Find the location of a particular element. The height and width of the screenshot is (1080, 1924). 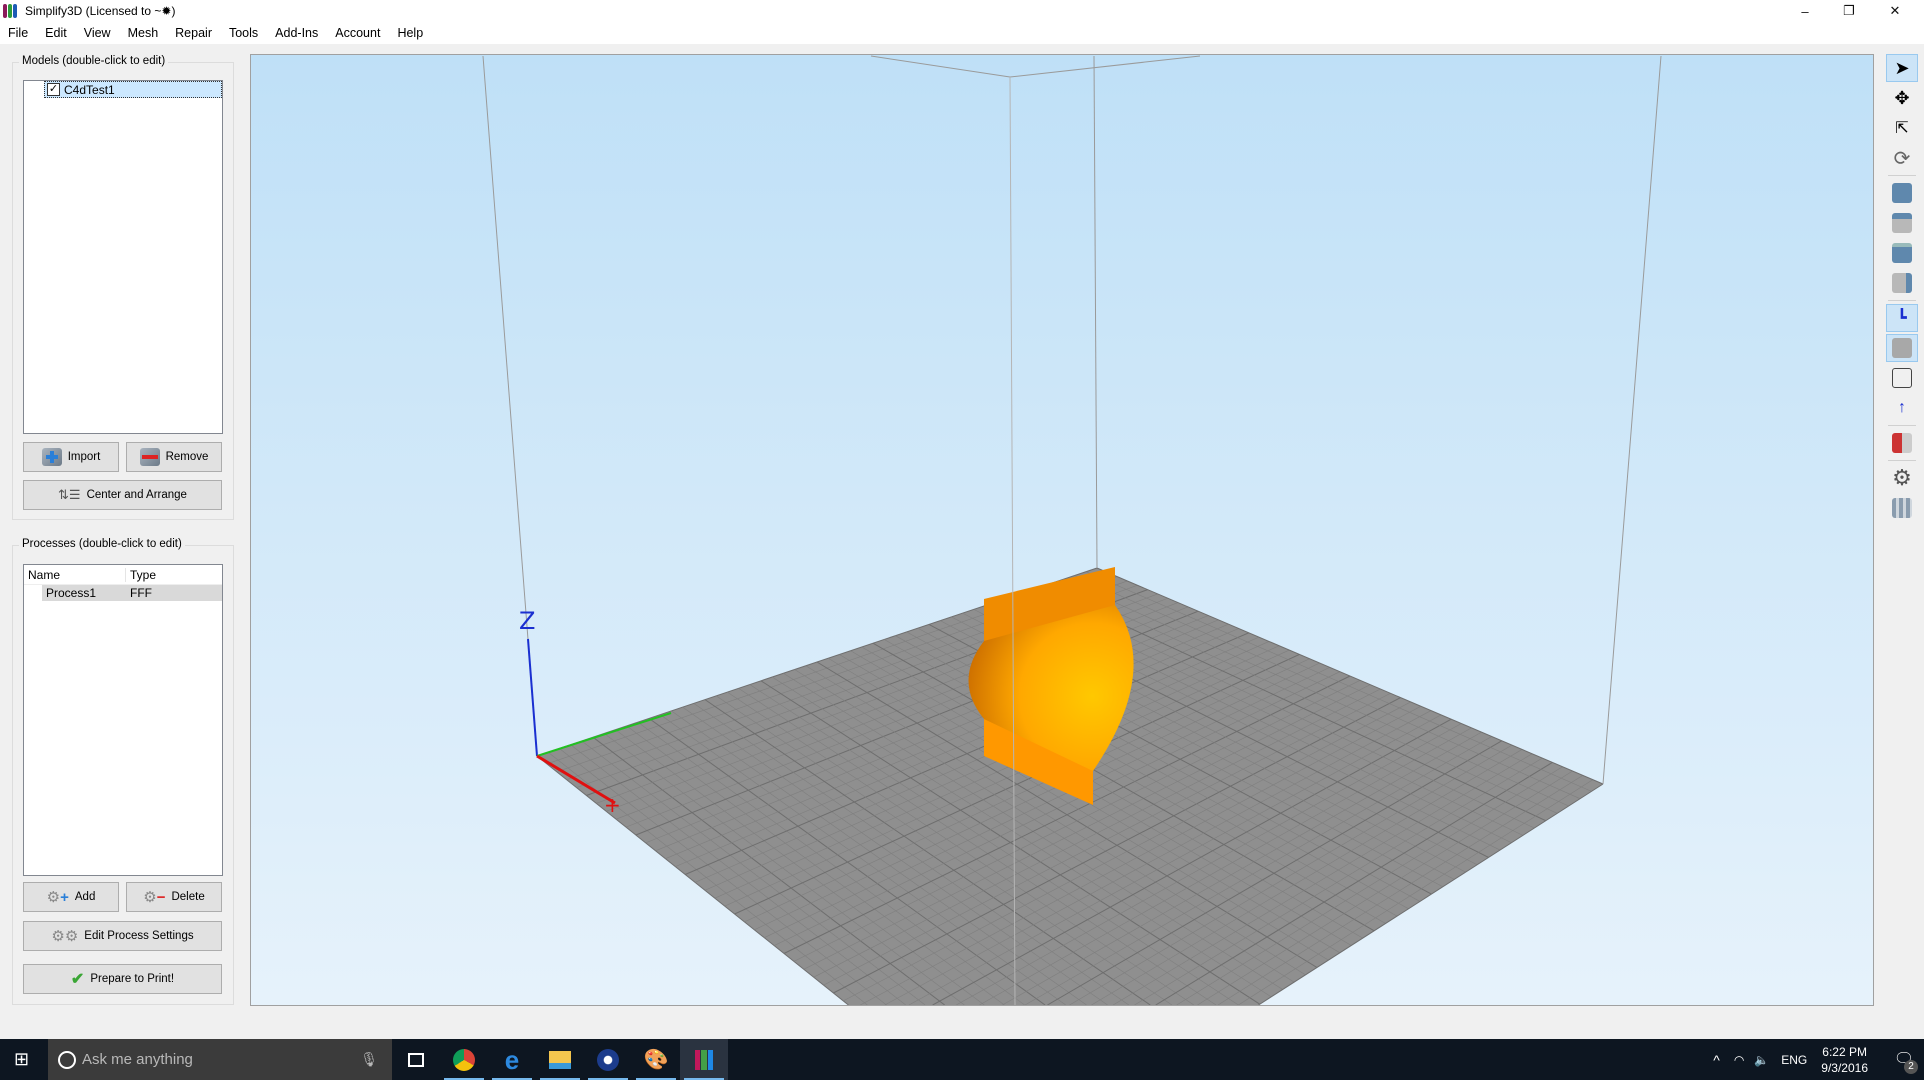

view-top-button is located at coordinates (1902, 223).